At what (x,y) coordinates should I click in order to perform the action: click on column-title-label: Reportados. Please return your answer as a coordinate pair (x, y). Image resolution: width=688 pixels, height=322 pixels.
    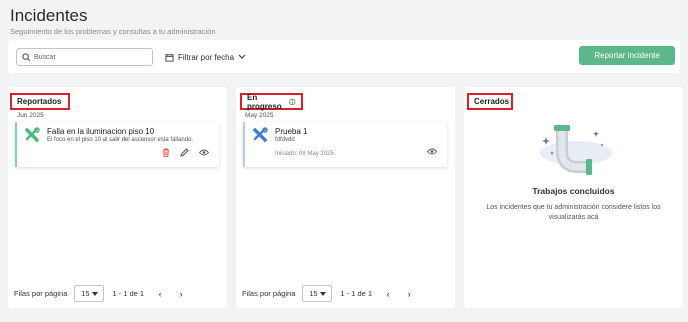
    Looking at the image, I should click on (39, 101).